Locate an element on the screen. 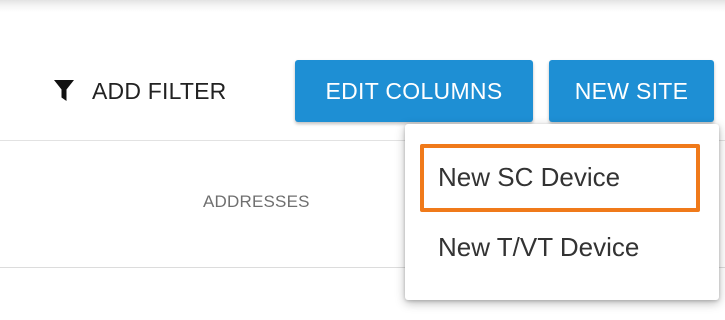  menu-item-new-sc-device: New SC Device is located at coordinates (562, 177).